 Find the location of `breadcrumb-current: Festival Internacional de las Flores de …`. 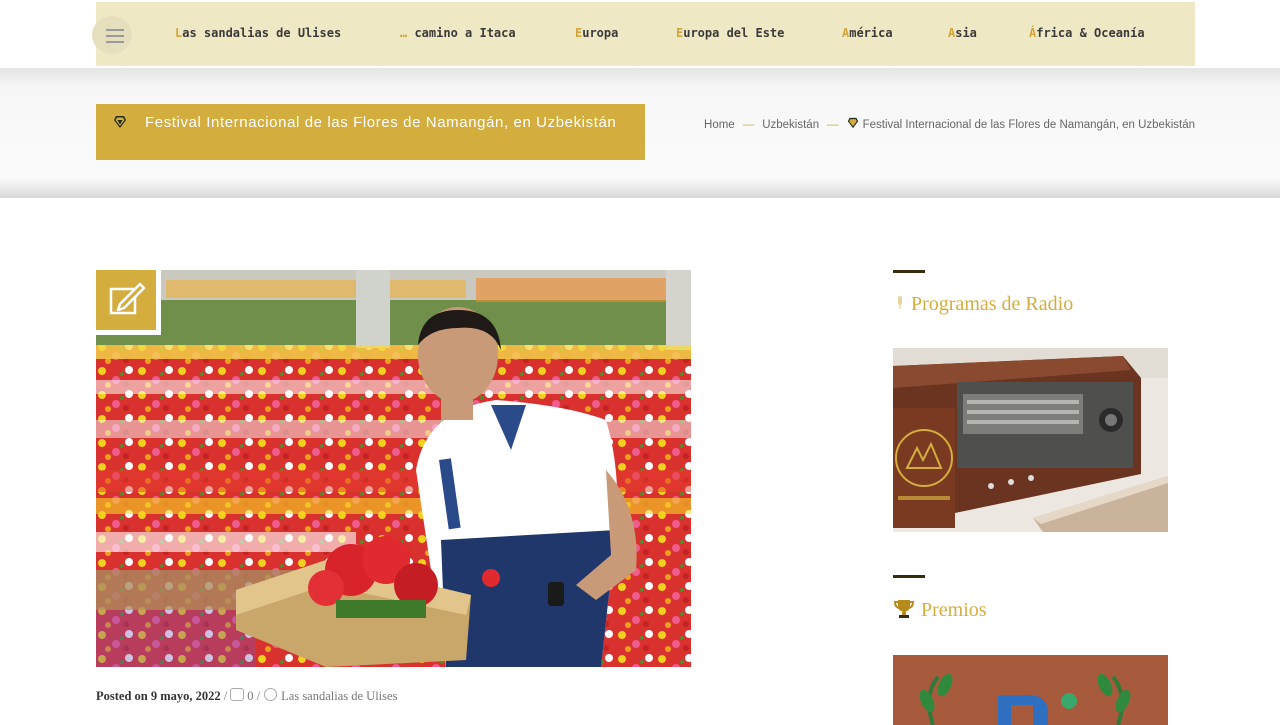

breadcrumb-current: Festival Internacional de las Flores de … is located at coordinates (1028, 125).